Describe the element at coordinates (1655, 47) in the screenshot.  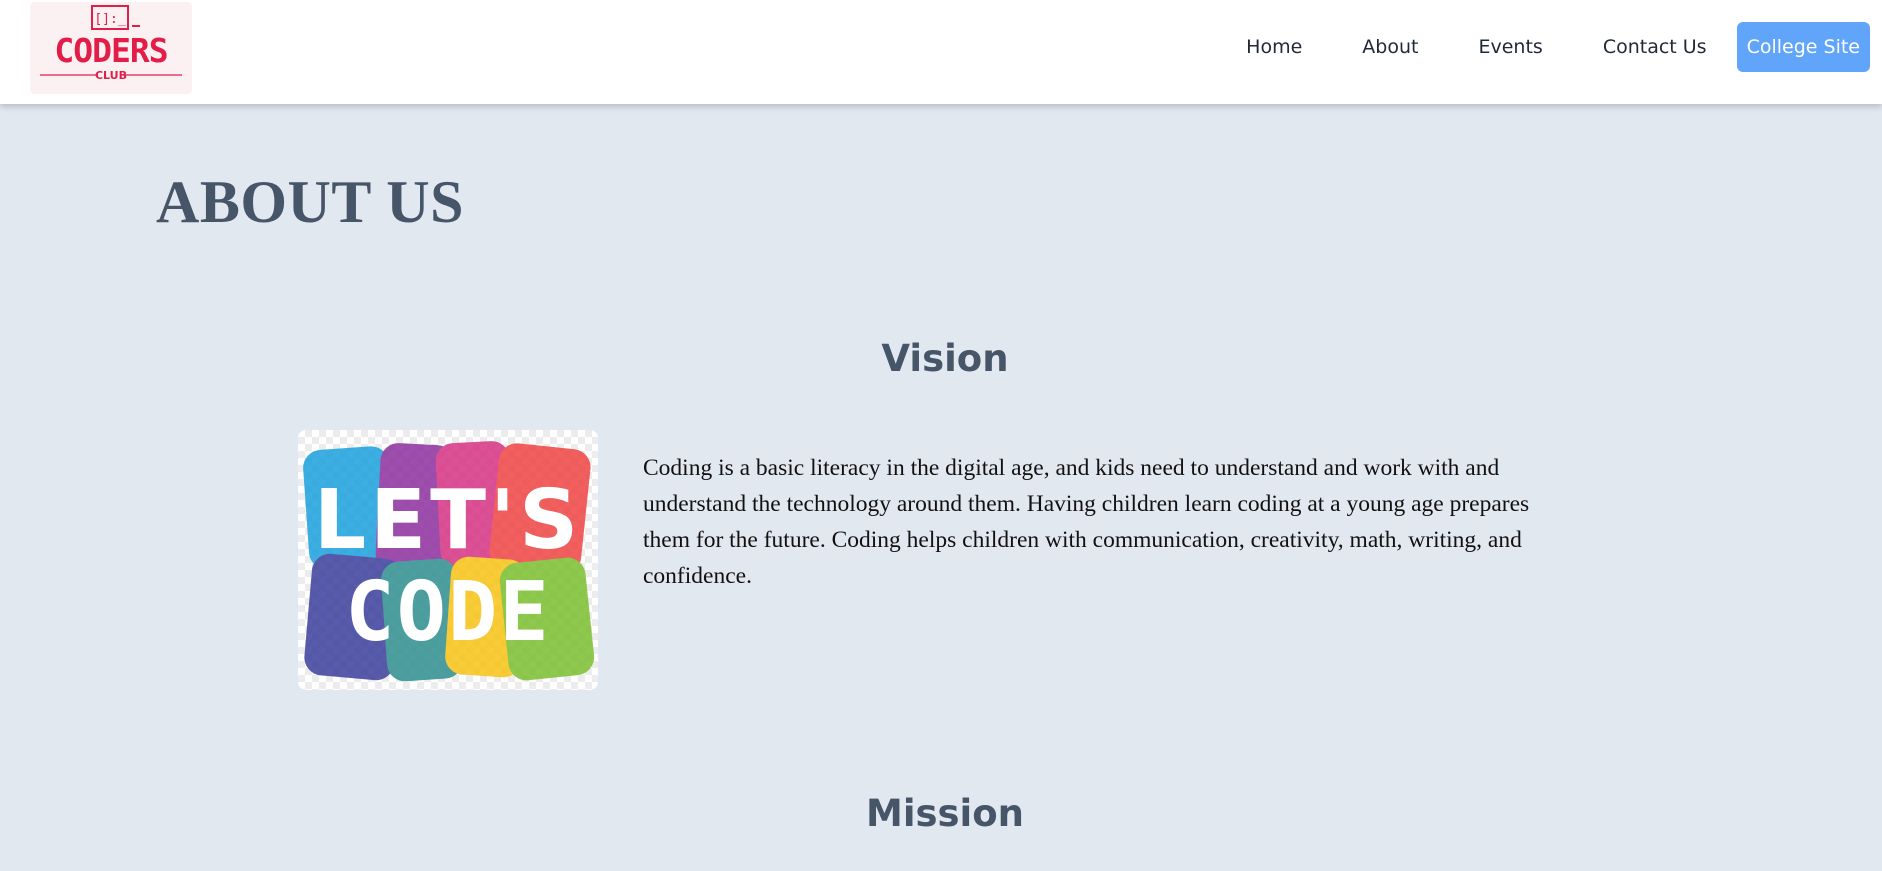
I see `nav-link-contact: Contact Us` at that location.